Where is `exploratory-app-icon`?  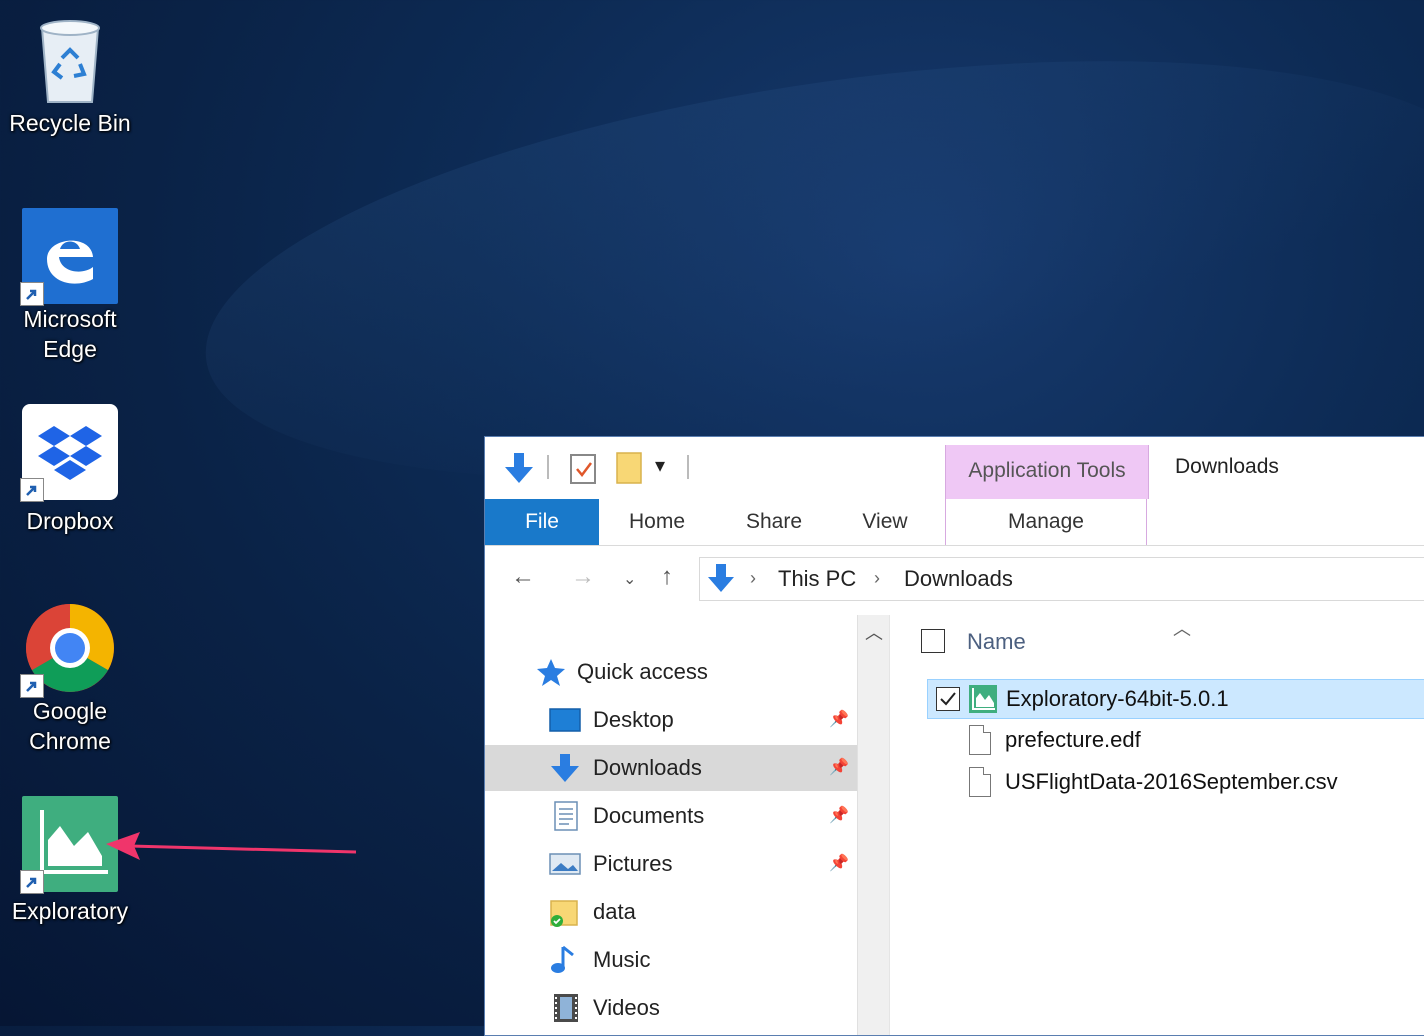
exploratory-app-icon is located at coordinates (983, 699).